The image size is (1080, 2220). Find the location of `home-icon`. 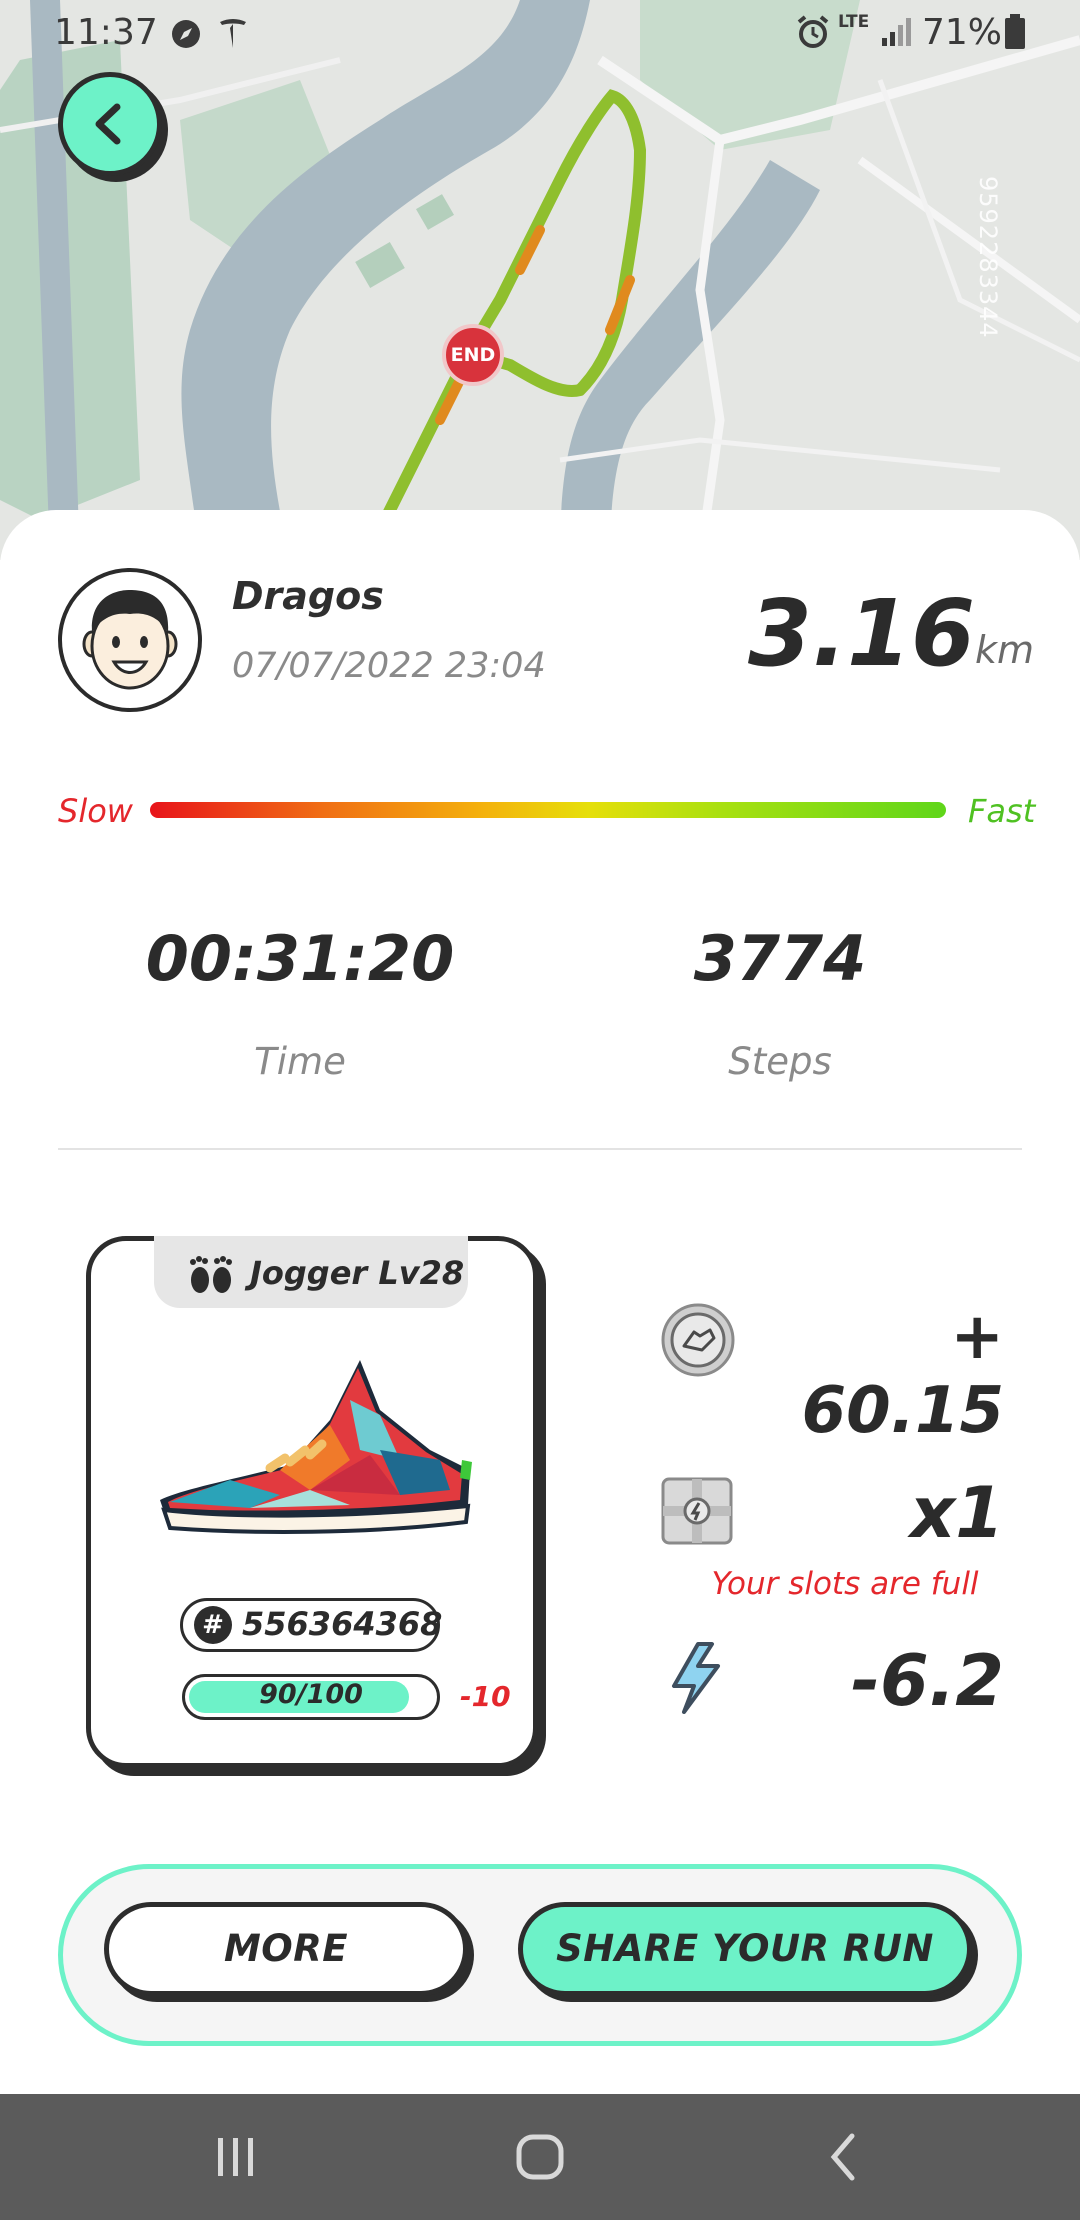

home-icon is located at coordinates (540, 2157).